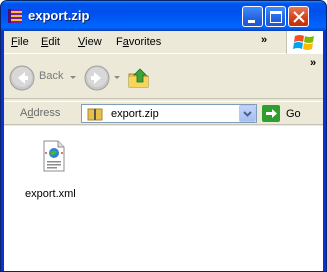  I want to click on back-button, so click(22, 79).